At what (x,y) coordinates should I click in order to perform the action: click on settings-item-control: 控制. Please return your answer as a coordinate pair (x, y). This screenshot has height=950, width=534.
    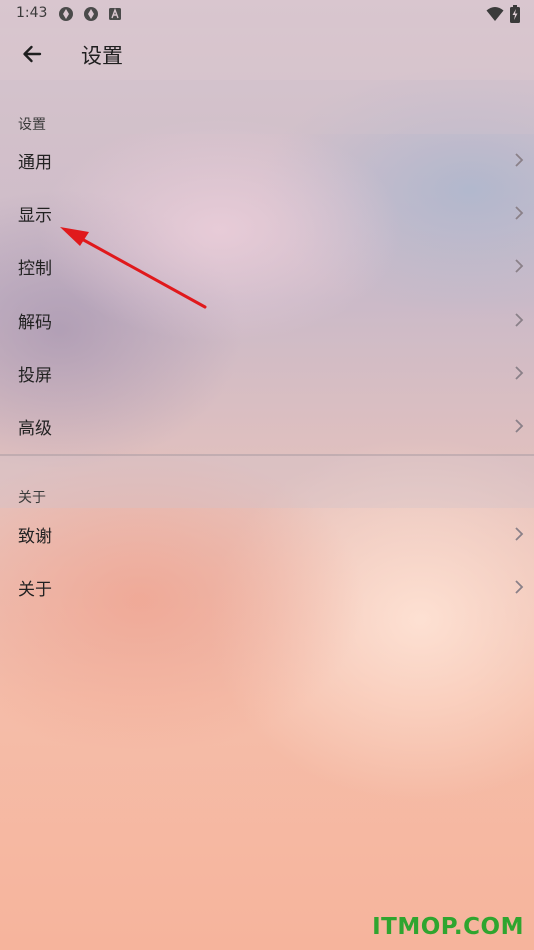
    Looking at the image, I should click on (267, 266).